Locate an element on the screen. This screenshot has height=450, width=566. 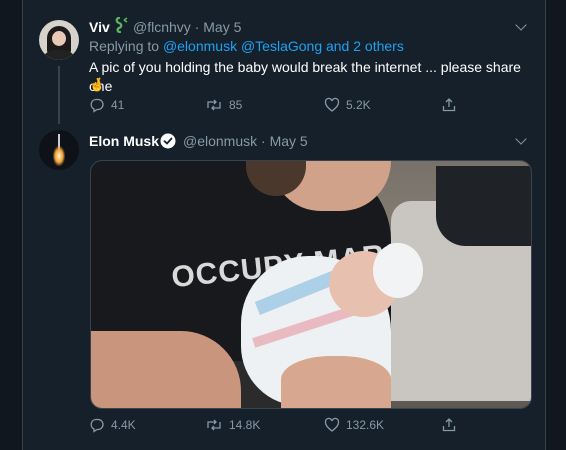
tweet-like-button: 132.6K is located at coordinates (354, 425).